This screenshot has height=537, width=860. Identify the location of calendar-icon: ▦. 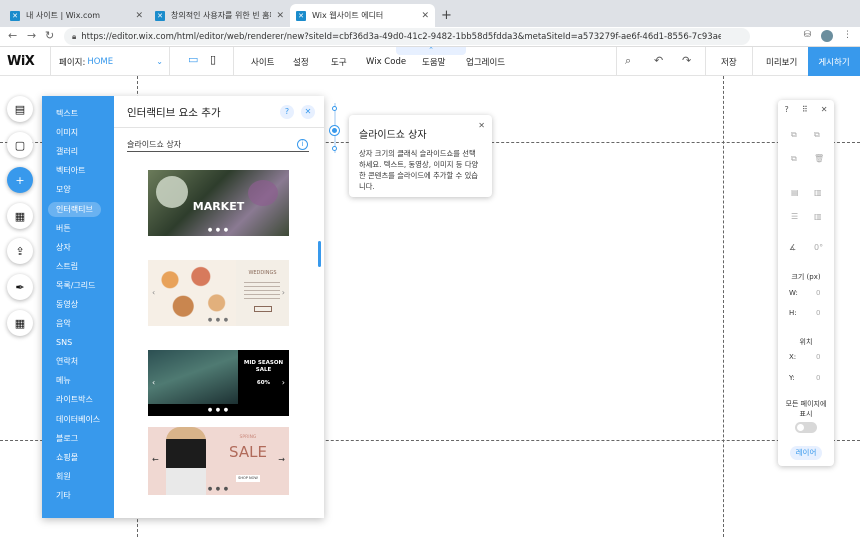
(20, 323).